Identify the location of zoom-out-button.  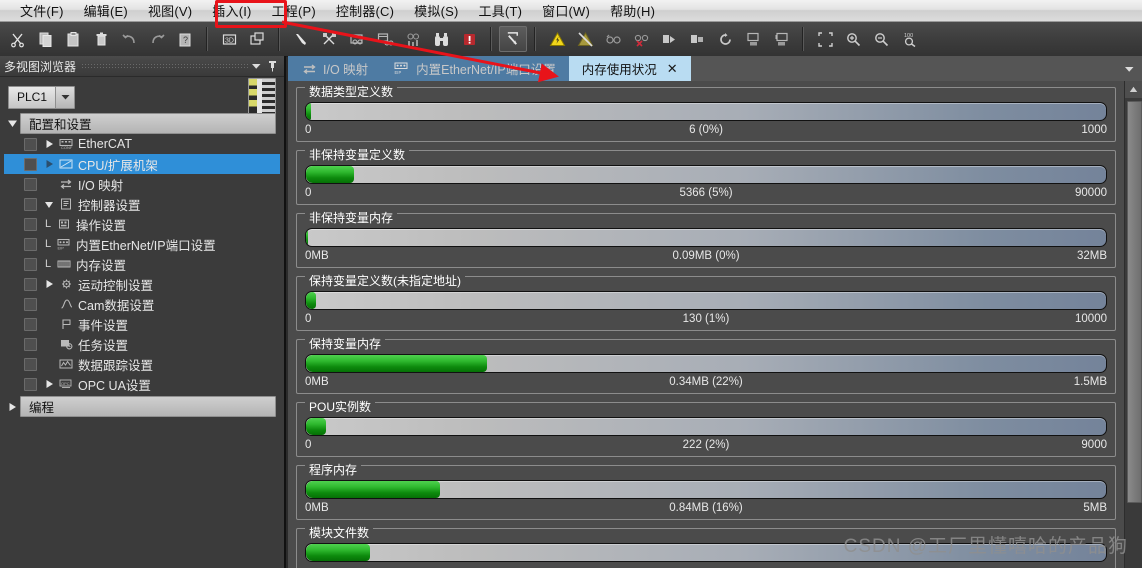
(881, 39).